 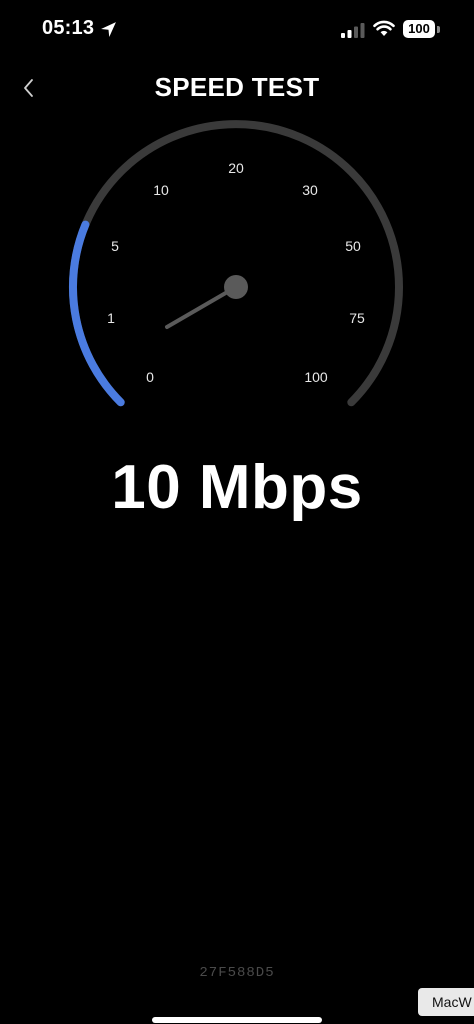 What do you see at coordinates (161, 190) in the screenshot?
I see `tick-label-10: 10` at bounding box center [161, 190].